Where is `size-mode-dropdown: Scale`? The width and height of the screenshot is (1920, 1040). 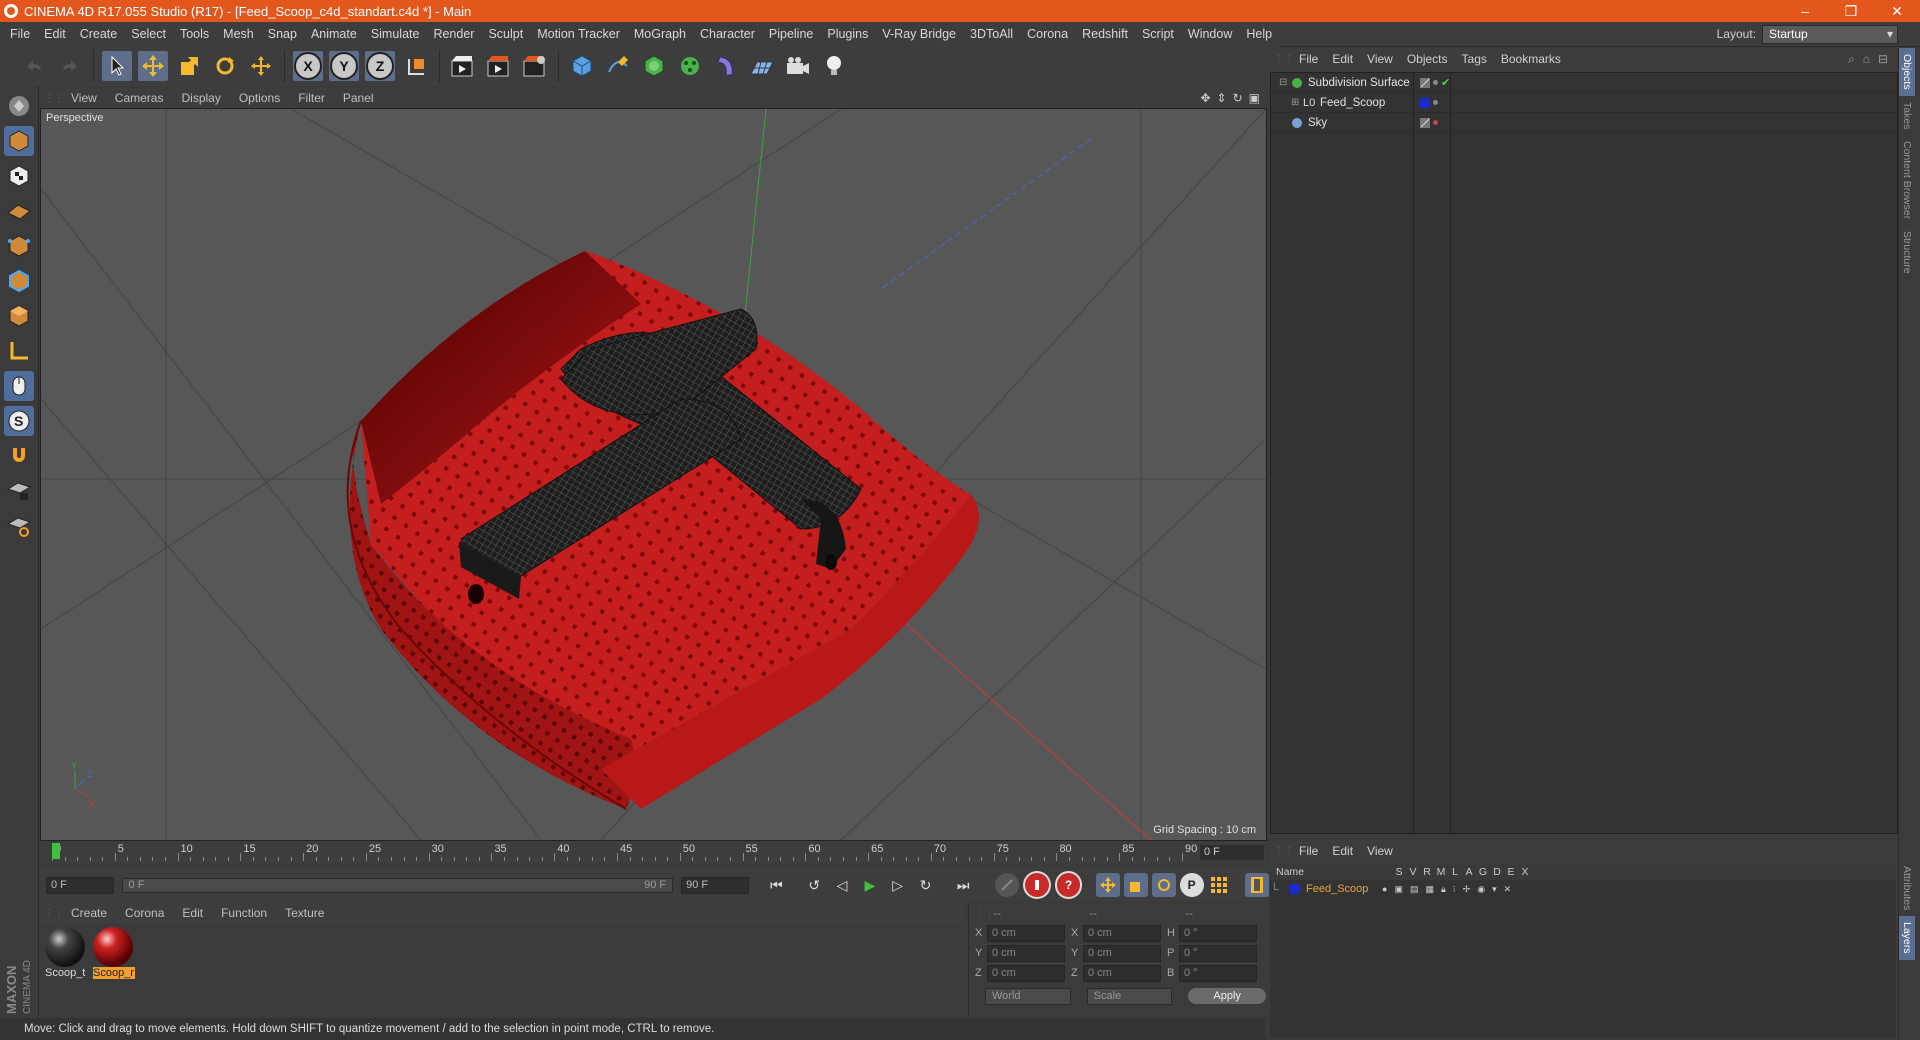 size-mode-dropdown: Scale is located at coordinates (1129, 996).